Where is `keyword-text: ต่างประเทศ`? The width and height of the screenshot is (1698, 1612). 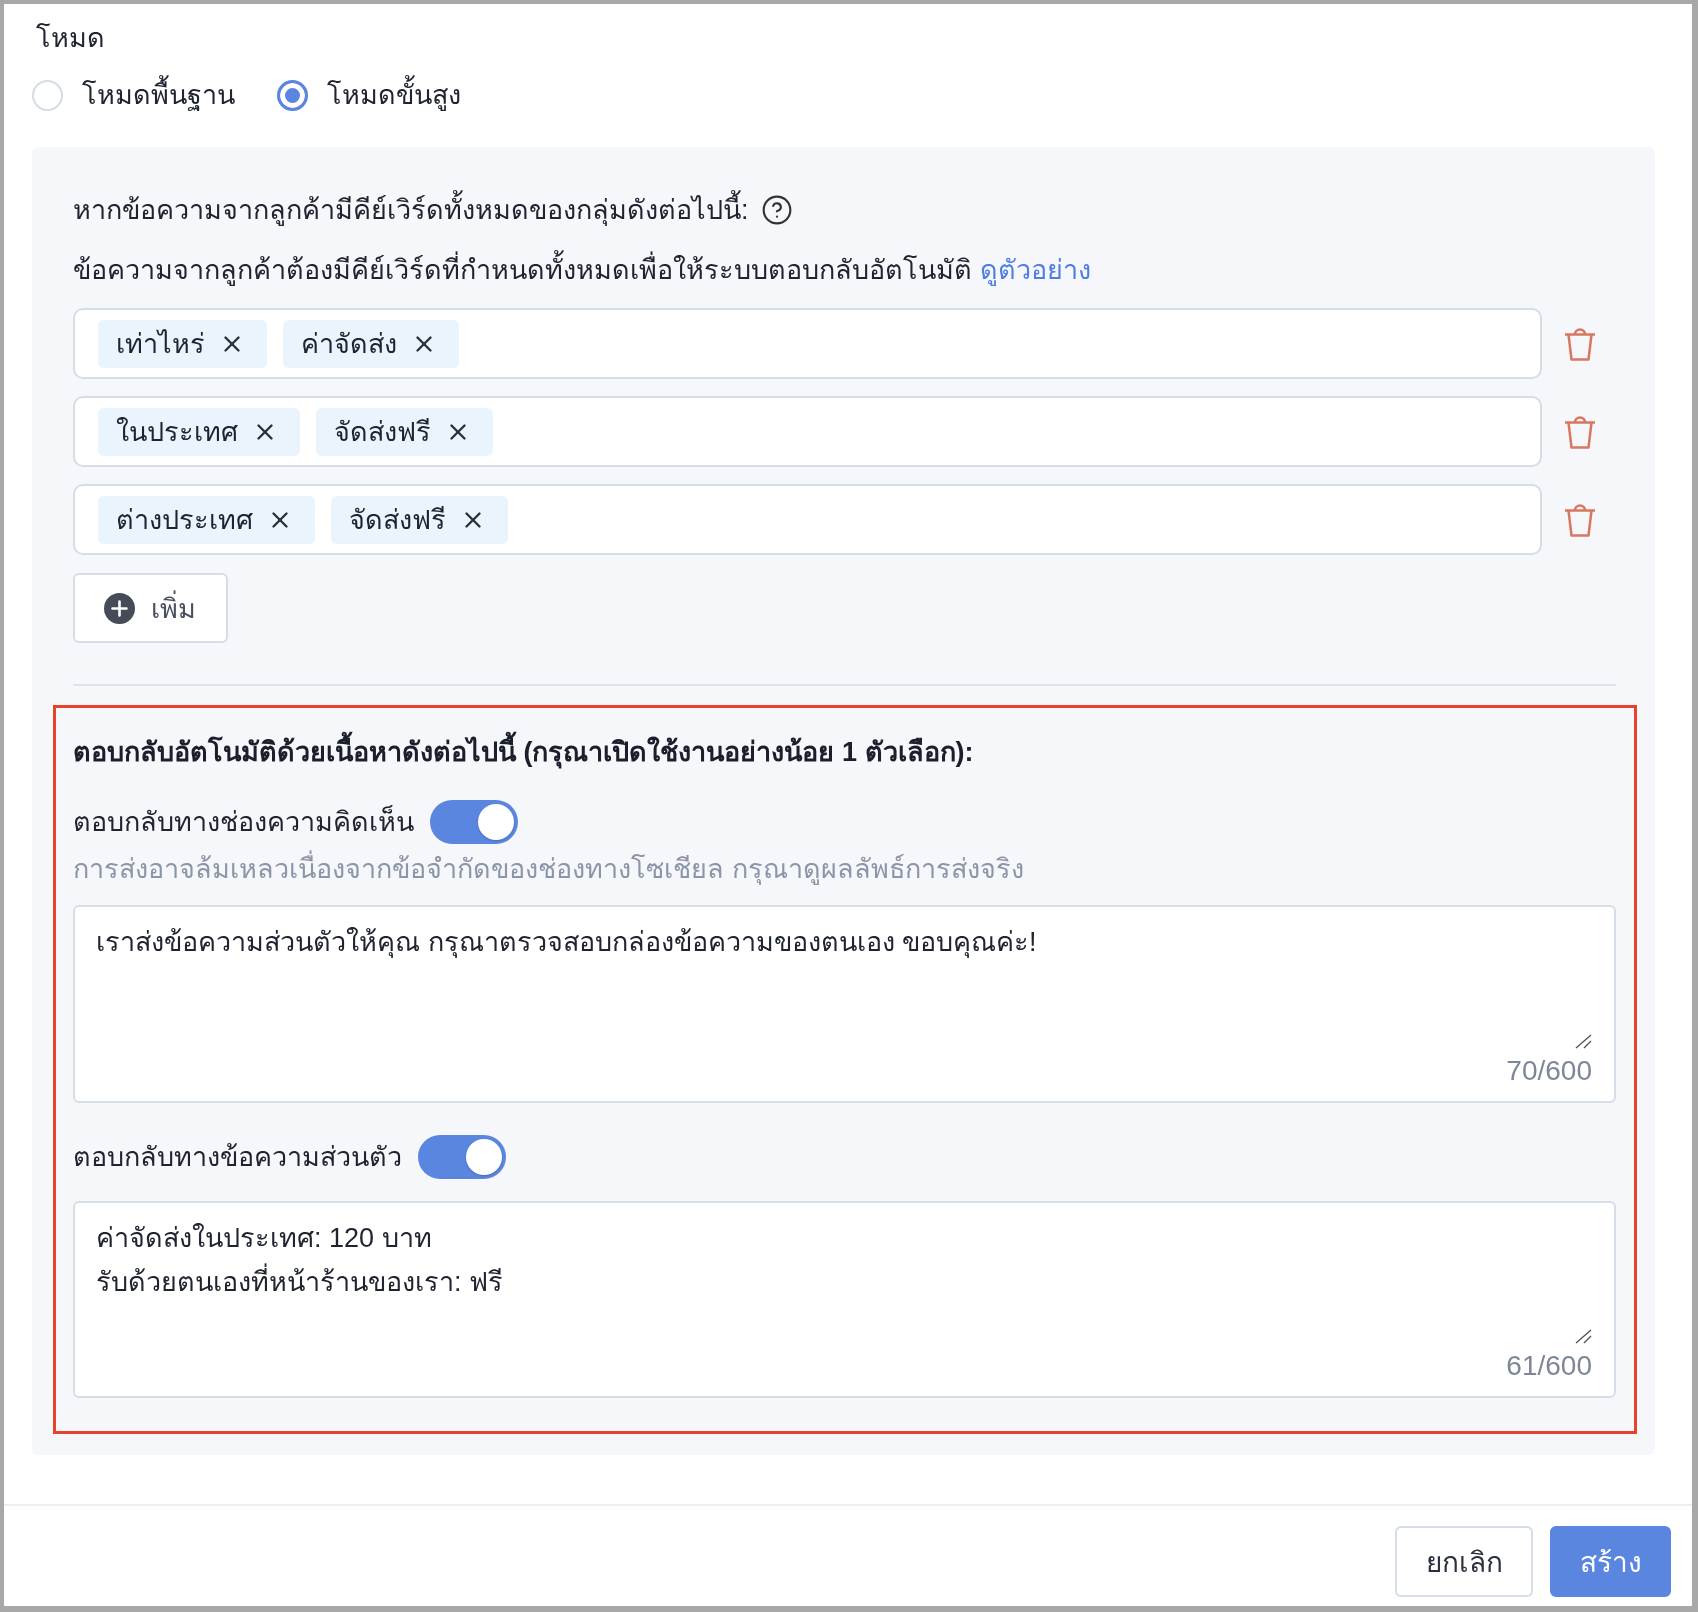 keyword-text: ต่างประเทศ is located at coordinates (184, 520).